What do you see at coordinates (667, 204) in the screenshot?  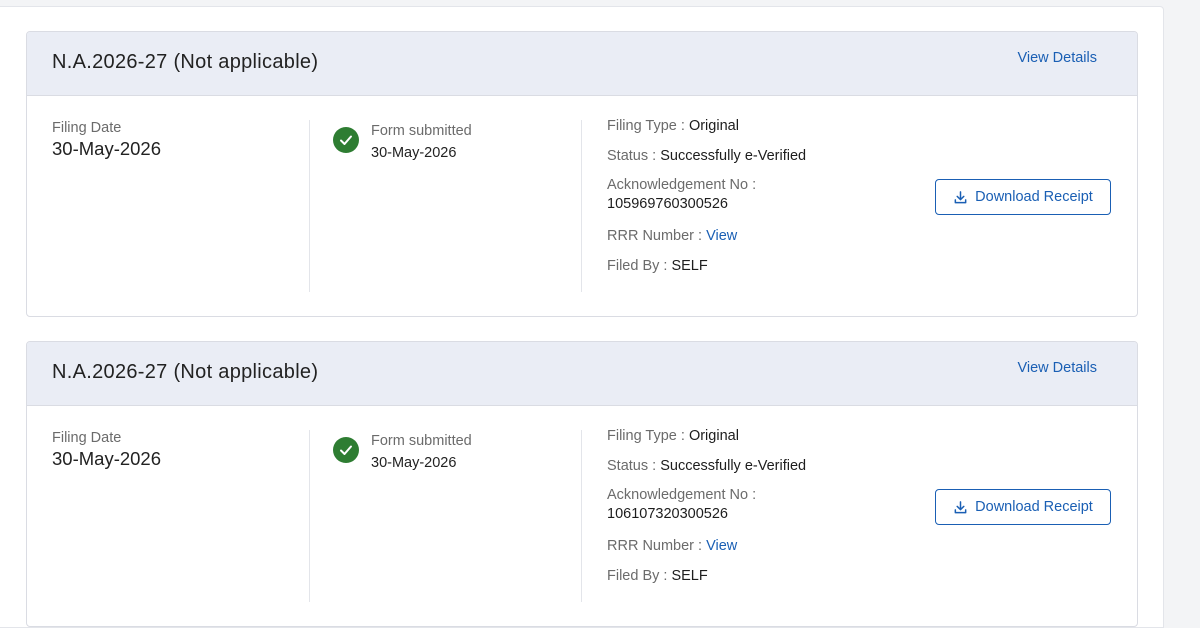 I see `acknowledgement-number: 105969760300526` at bounding box center [667, 204].